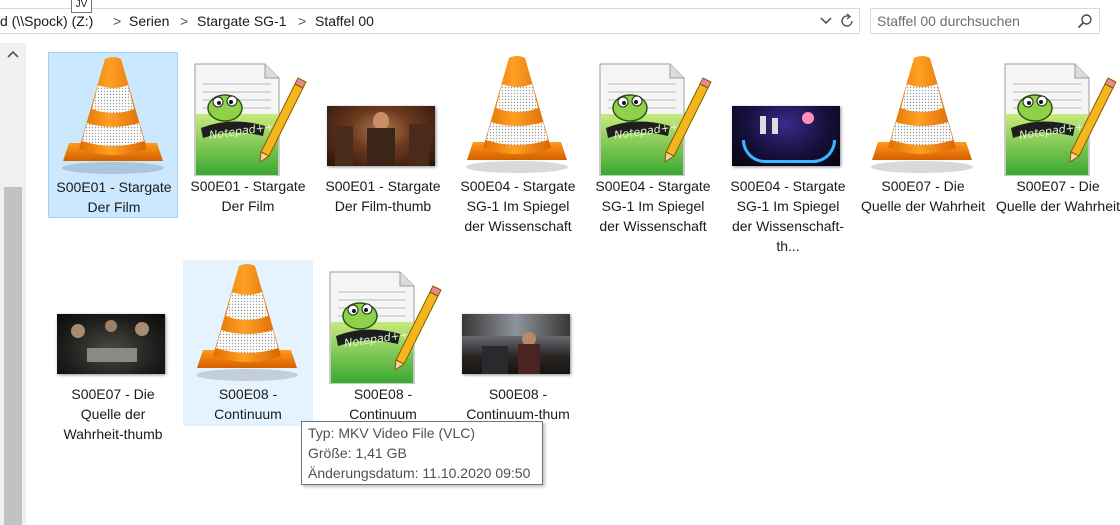 The height and width of the screenshot is (525, 1120). What do you see at coordinates (113, 414) in the screenshot?
I see `file-name: S00E07 - Die Quelle der Wahrheit-thumb` at bounding box center [113, 414].